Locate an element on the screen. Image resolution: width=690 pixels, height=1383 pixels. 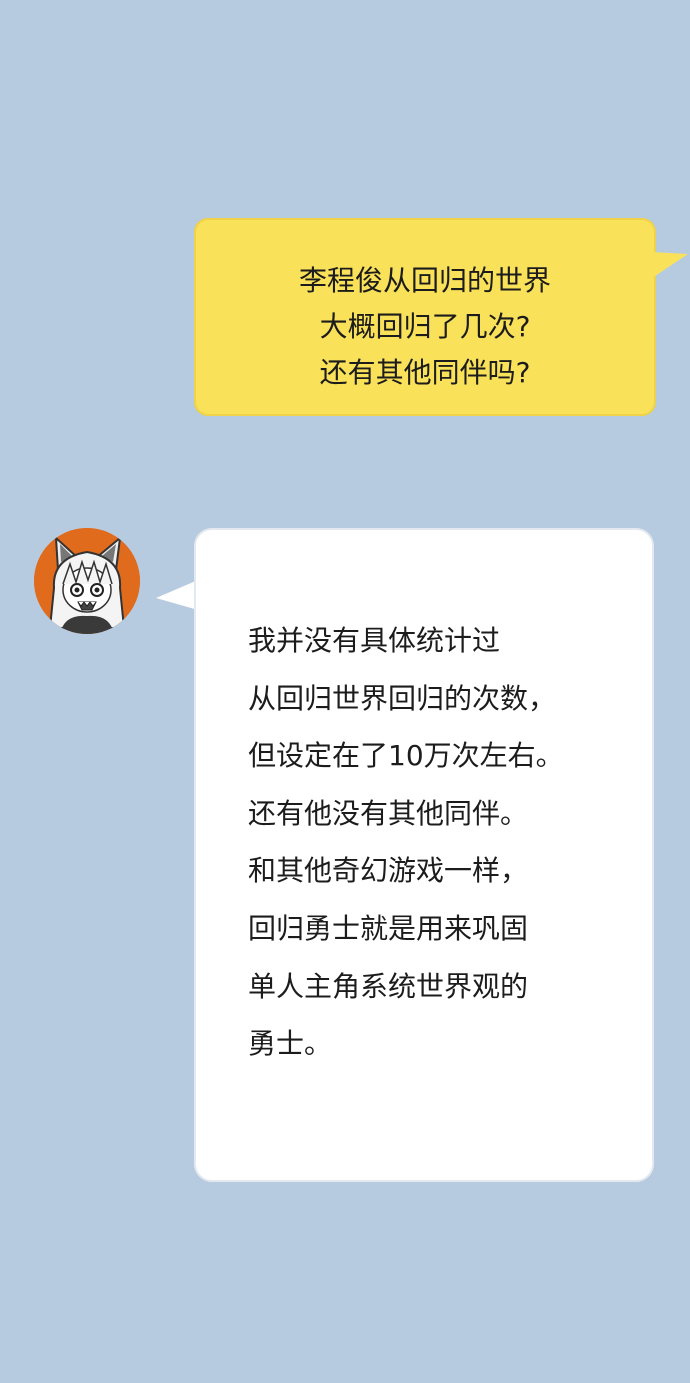
wolf-girl-avatar-icon is located at coordinates (87, 581).